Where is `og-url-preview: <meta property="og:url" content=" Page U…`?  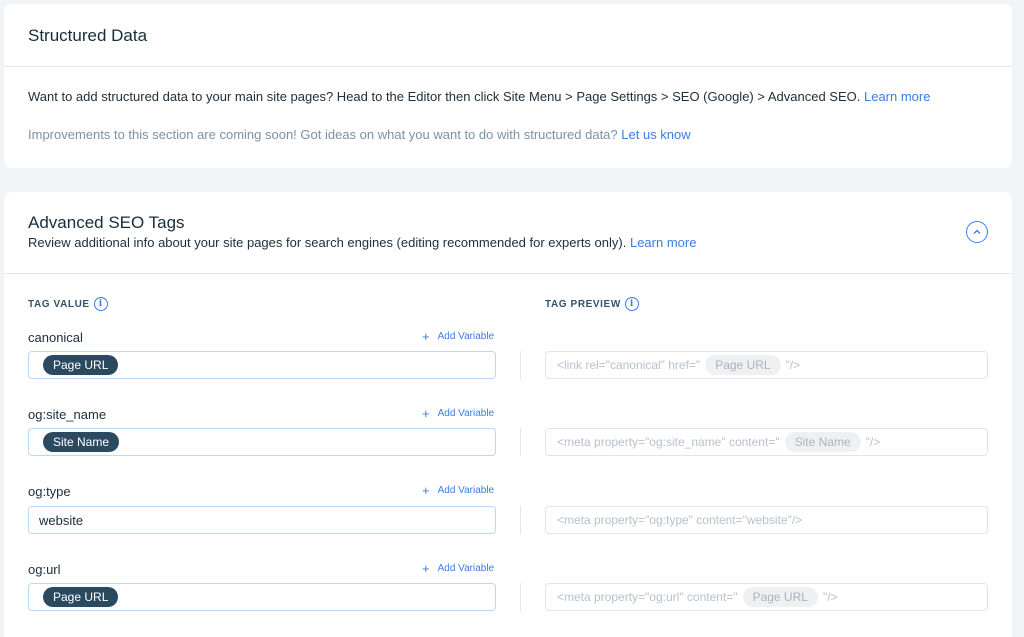 og-url-preview: <meta property="og:url" content=" Page U… is located at coordinates (766, 597).